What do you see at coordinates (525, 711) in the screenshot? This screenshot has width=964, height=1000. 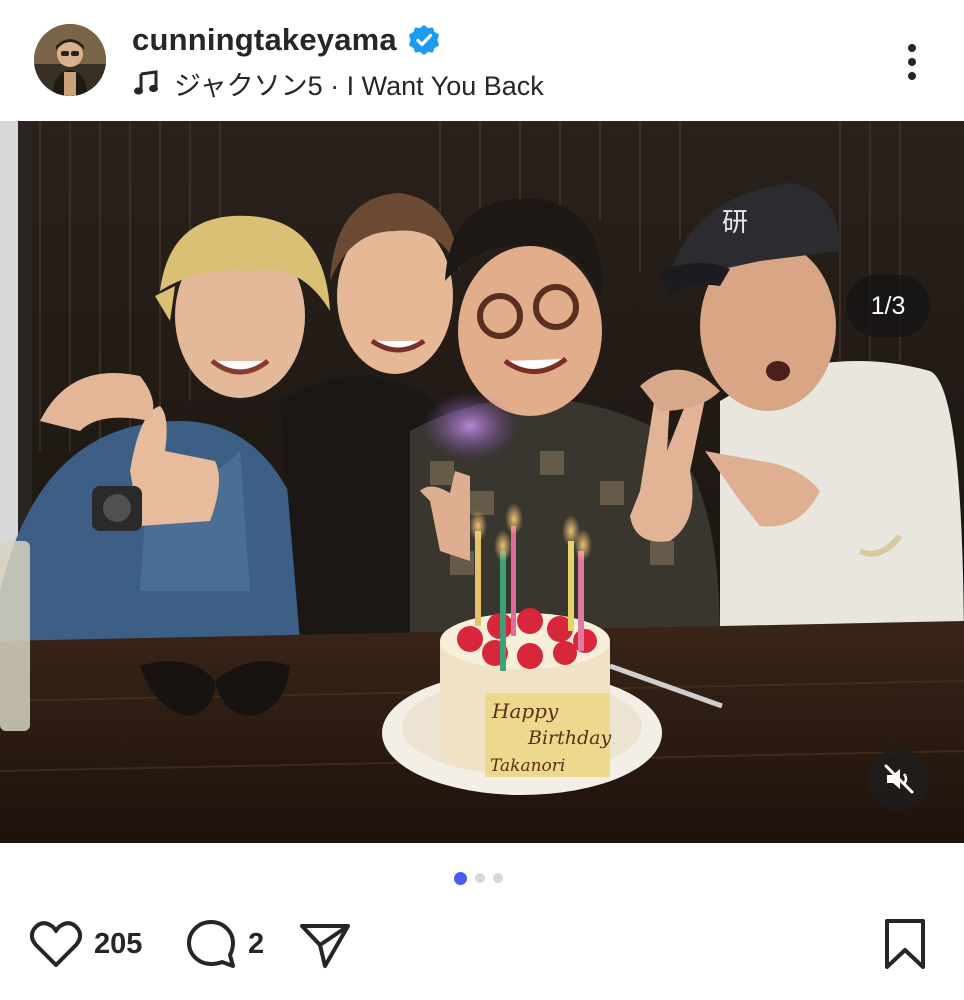 I see `cake-text-line-1: Happy` at bounding box center [525, 711].